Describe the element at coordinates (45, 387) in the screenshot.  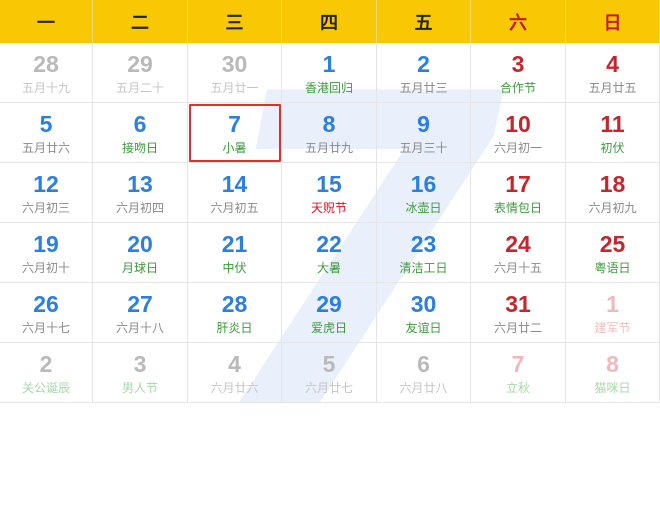
I see `day-subtitle: 关公诞辰` at that location.